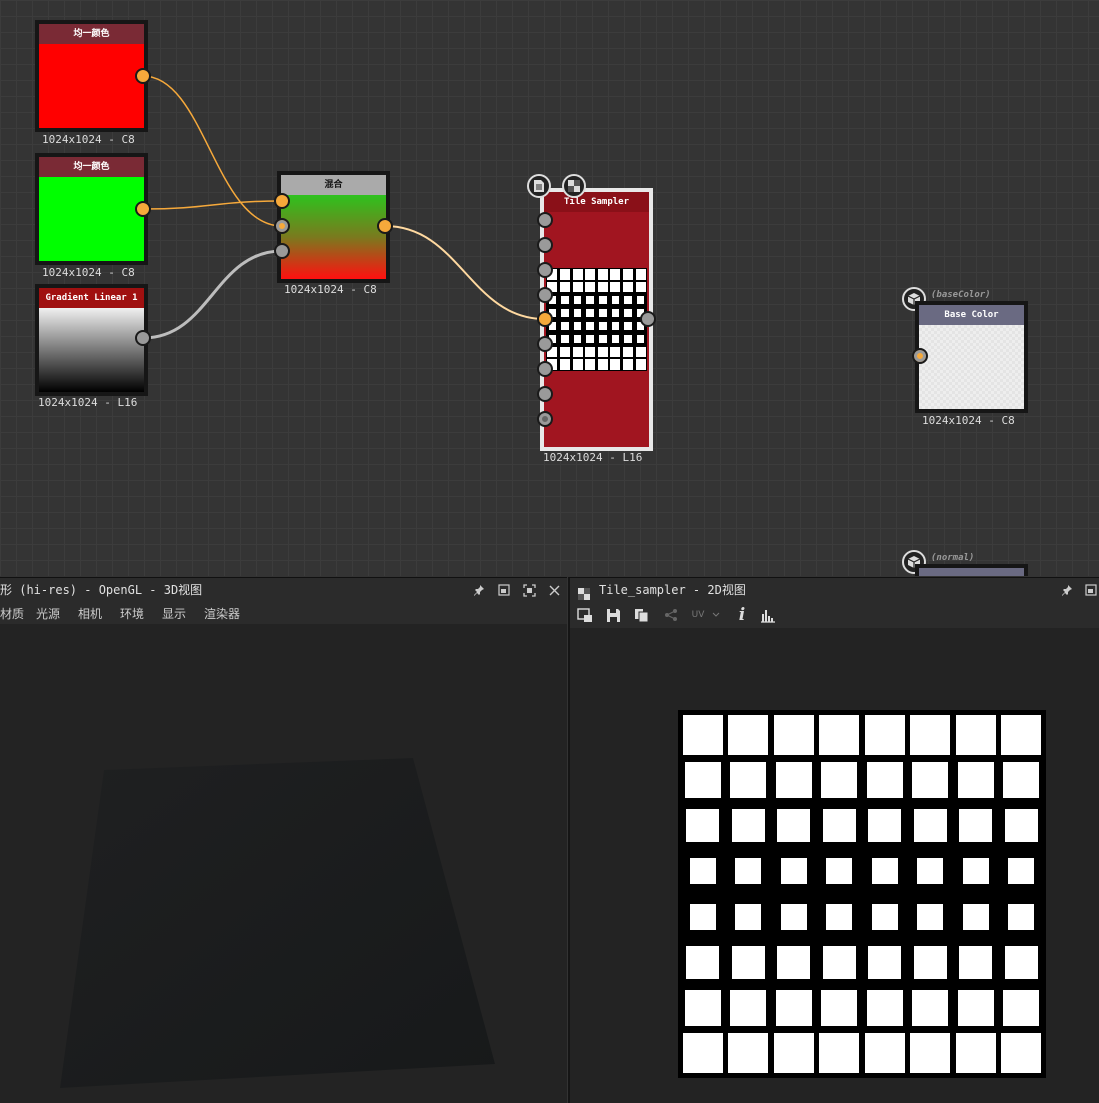 This screenshot has height=1103, width=1099. Describe the element at coordinates (971, 570) in the screenshot. I see `normal-output-node` at that location.